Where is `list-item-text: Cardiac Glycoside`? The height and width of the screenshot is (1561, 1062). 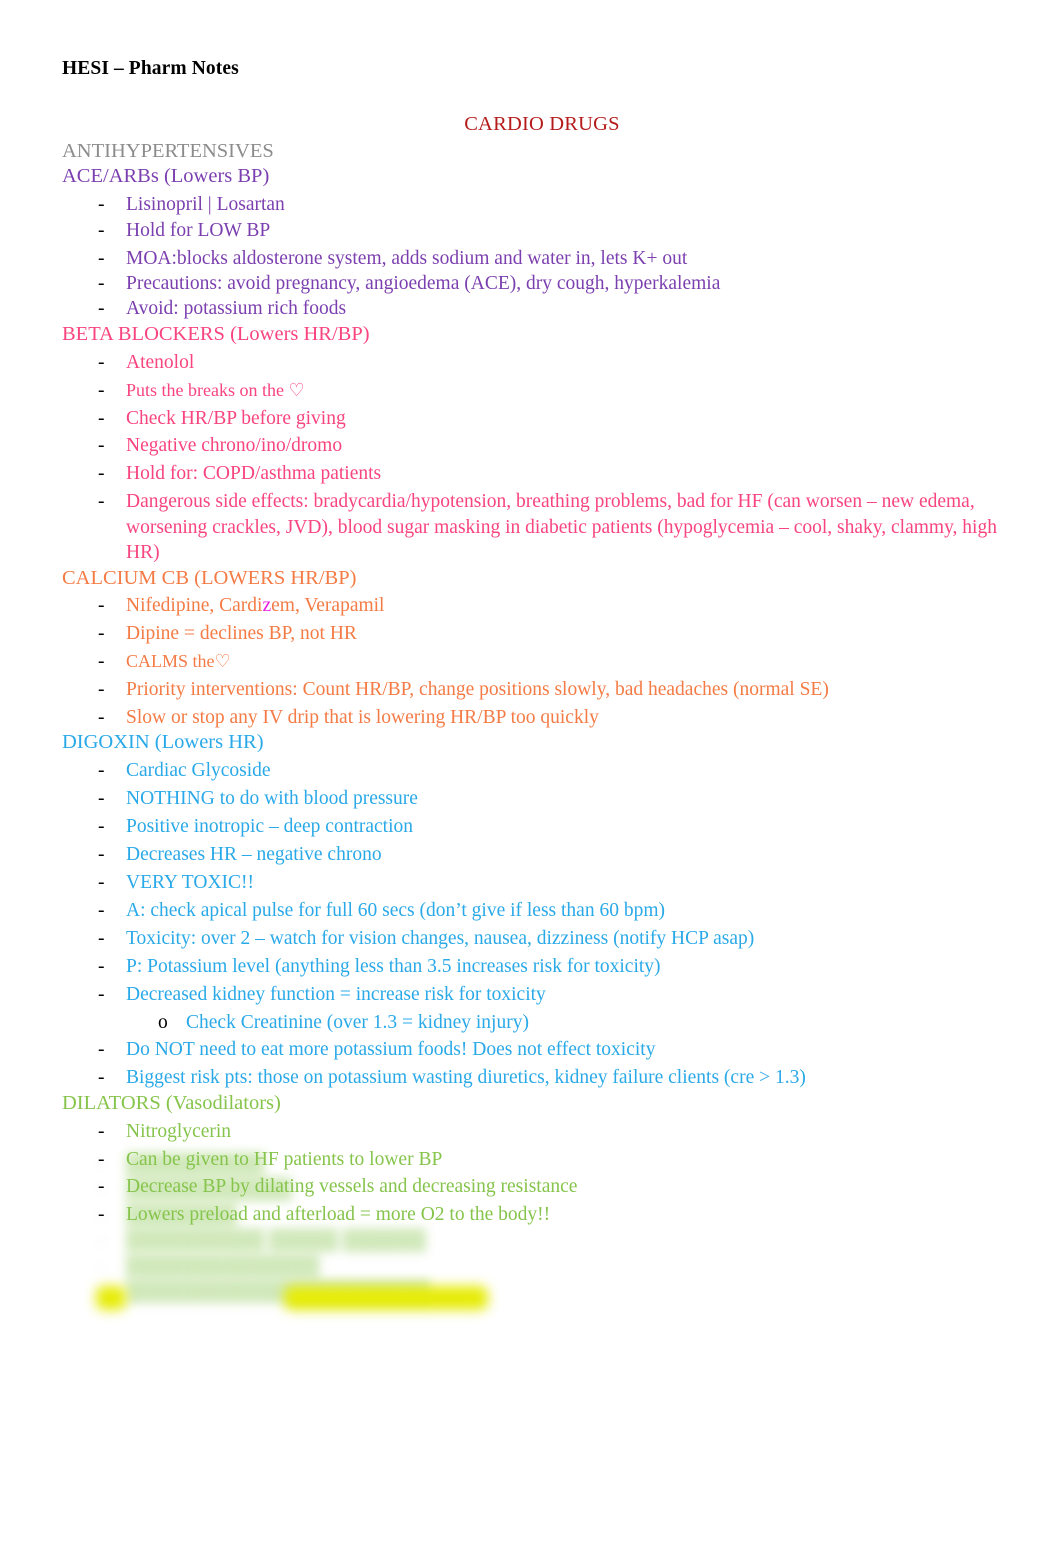
list-item-text: Cardiac Glycoside is located at coordinates (198, 771).